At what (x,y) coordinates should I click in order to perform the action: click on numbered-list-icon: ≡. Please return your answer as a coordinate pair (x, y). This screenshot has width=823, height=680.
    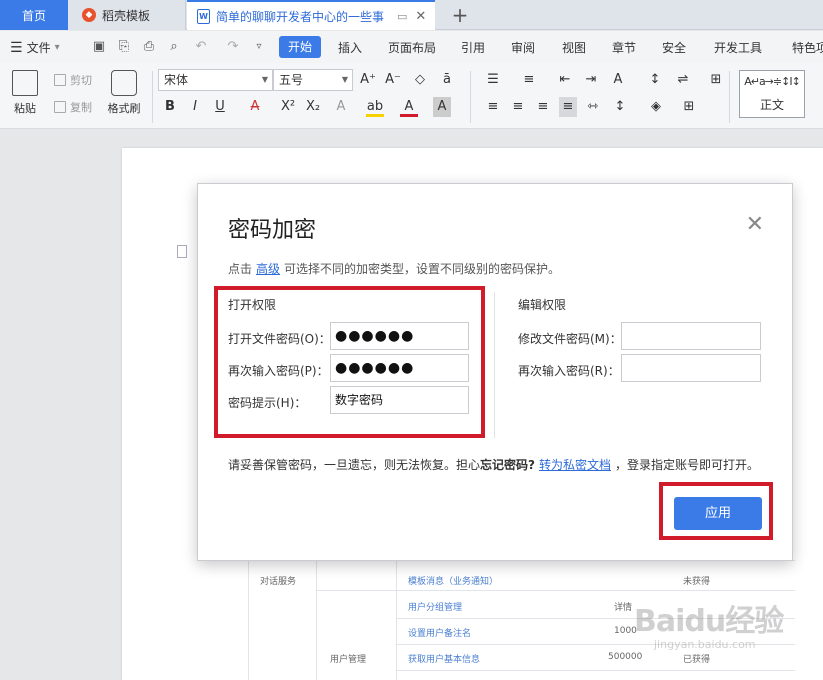
    Looking at the image, I should click on (529, 80).